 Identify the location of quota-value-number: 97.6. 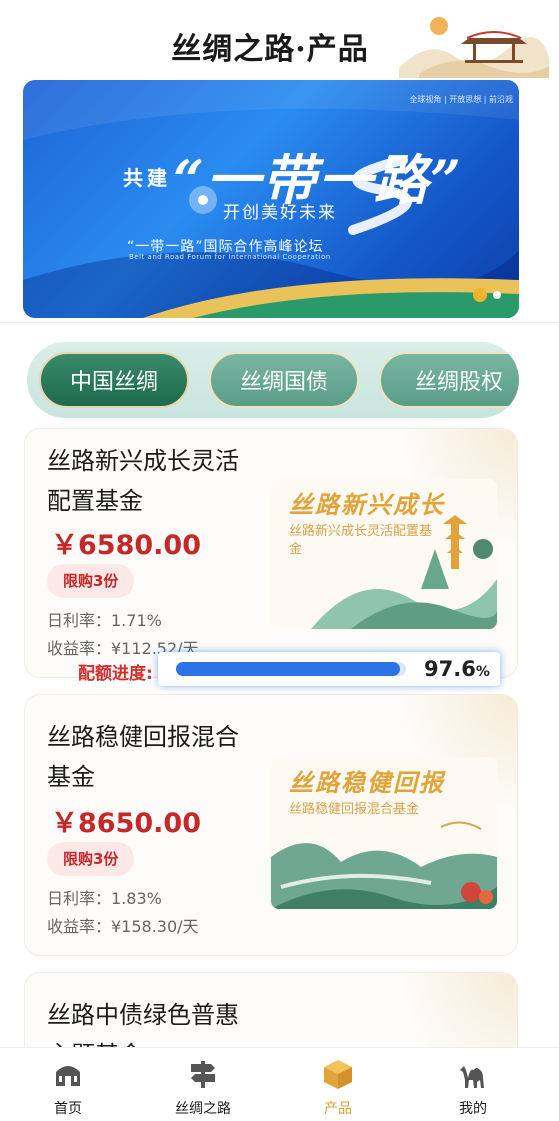
(450, 669).